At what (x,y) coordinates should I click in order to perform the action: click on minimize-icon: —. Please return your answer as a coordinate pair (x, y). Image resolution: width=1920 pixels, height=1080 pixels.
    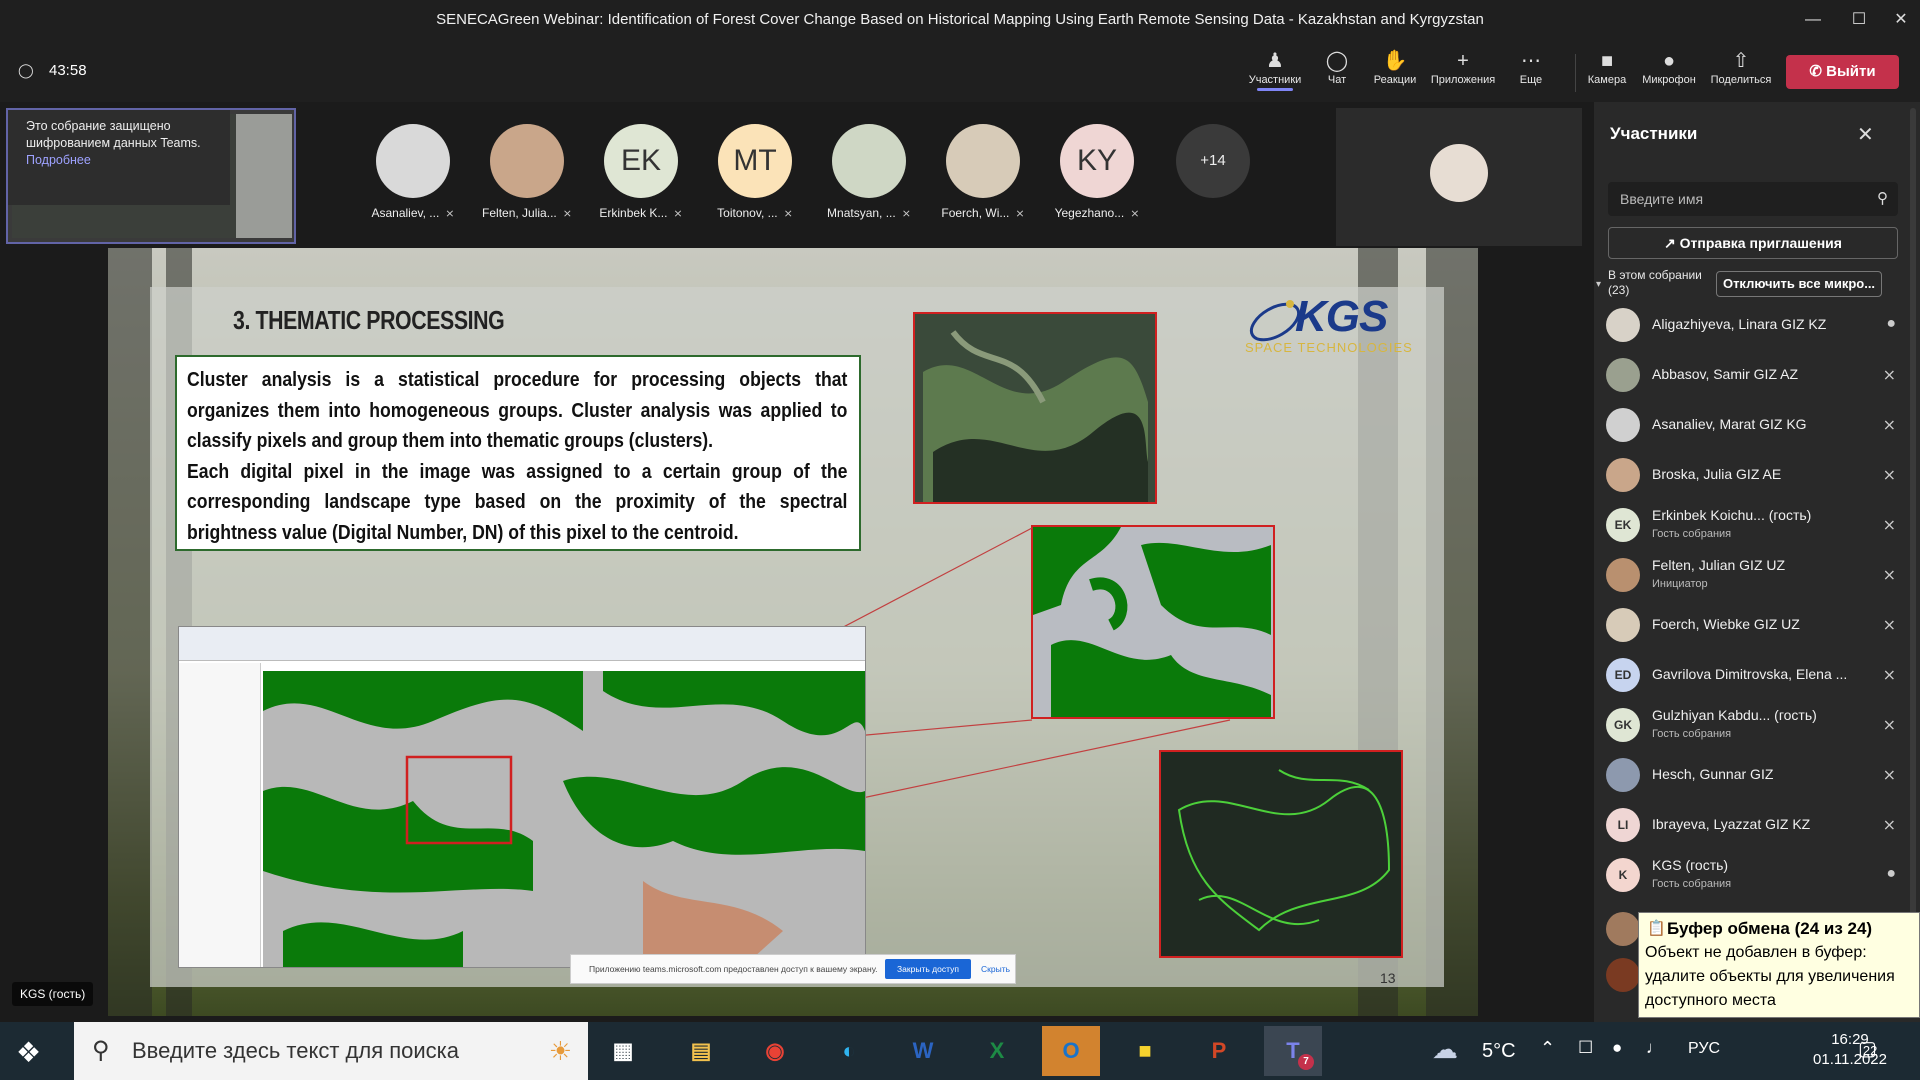
    Looking at the image, I should click on (1813, 20).